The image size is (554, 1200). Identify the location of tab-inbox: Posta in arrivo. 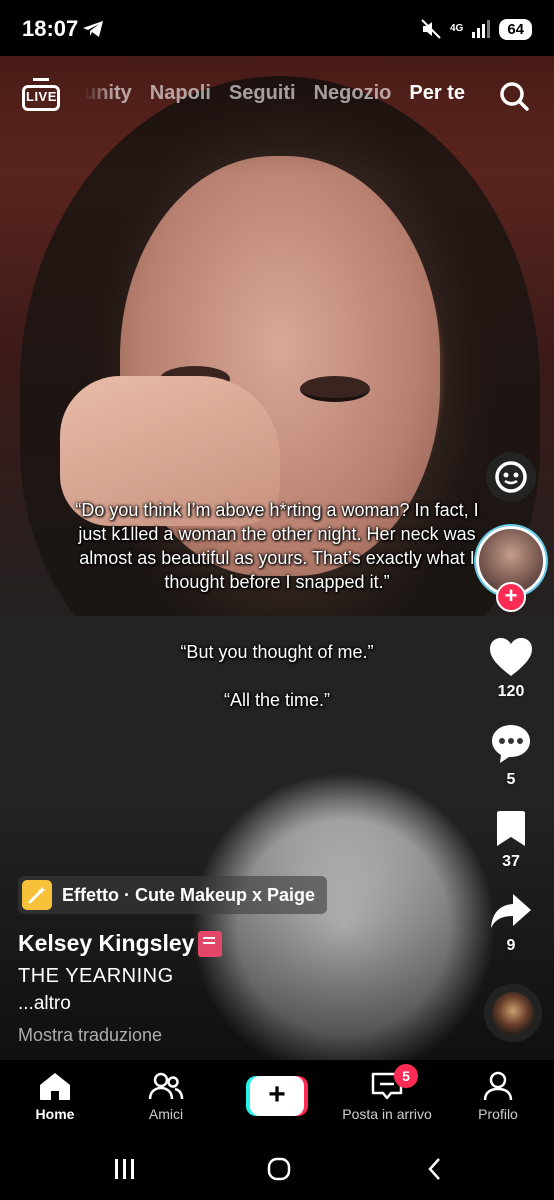
(387, 1096).